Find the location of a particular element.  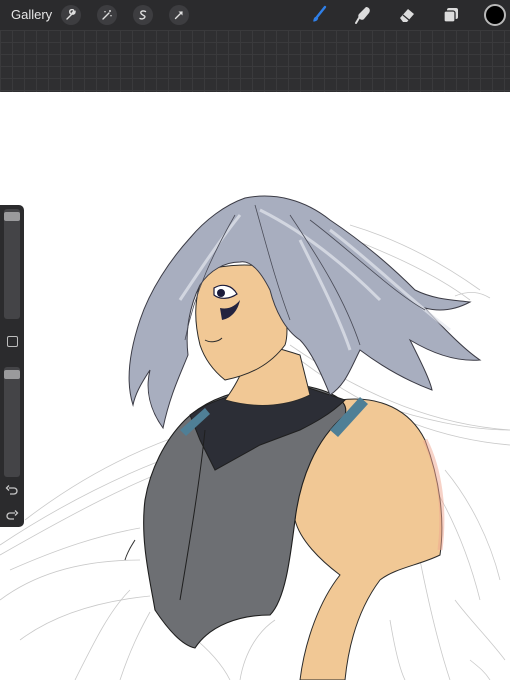

brush-size-slider is located at coordinates (12, 264).